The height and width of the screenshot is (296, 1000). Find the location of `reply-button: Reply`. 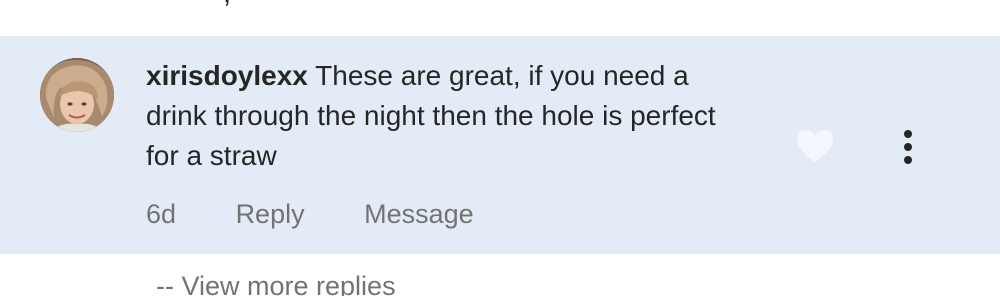

reply-button: Reply is located at coordinates (270, 214).